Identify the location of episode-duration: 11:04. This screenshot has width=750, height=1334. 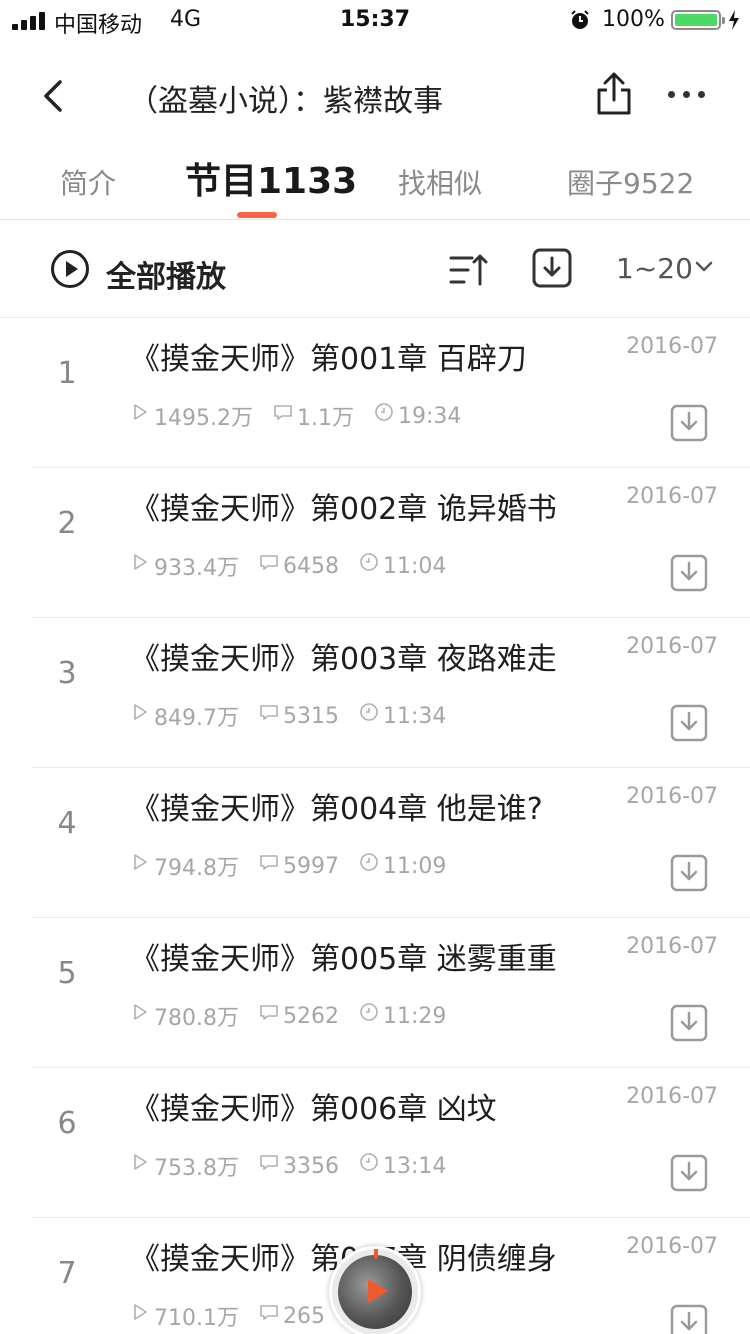
(414, 566).